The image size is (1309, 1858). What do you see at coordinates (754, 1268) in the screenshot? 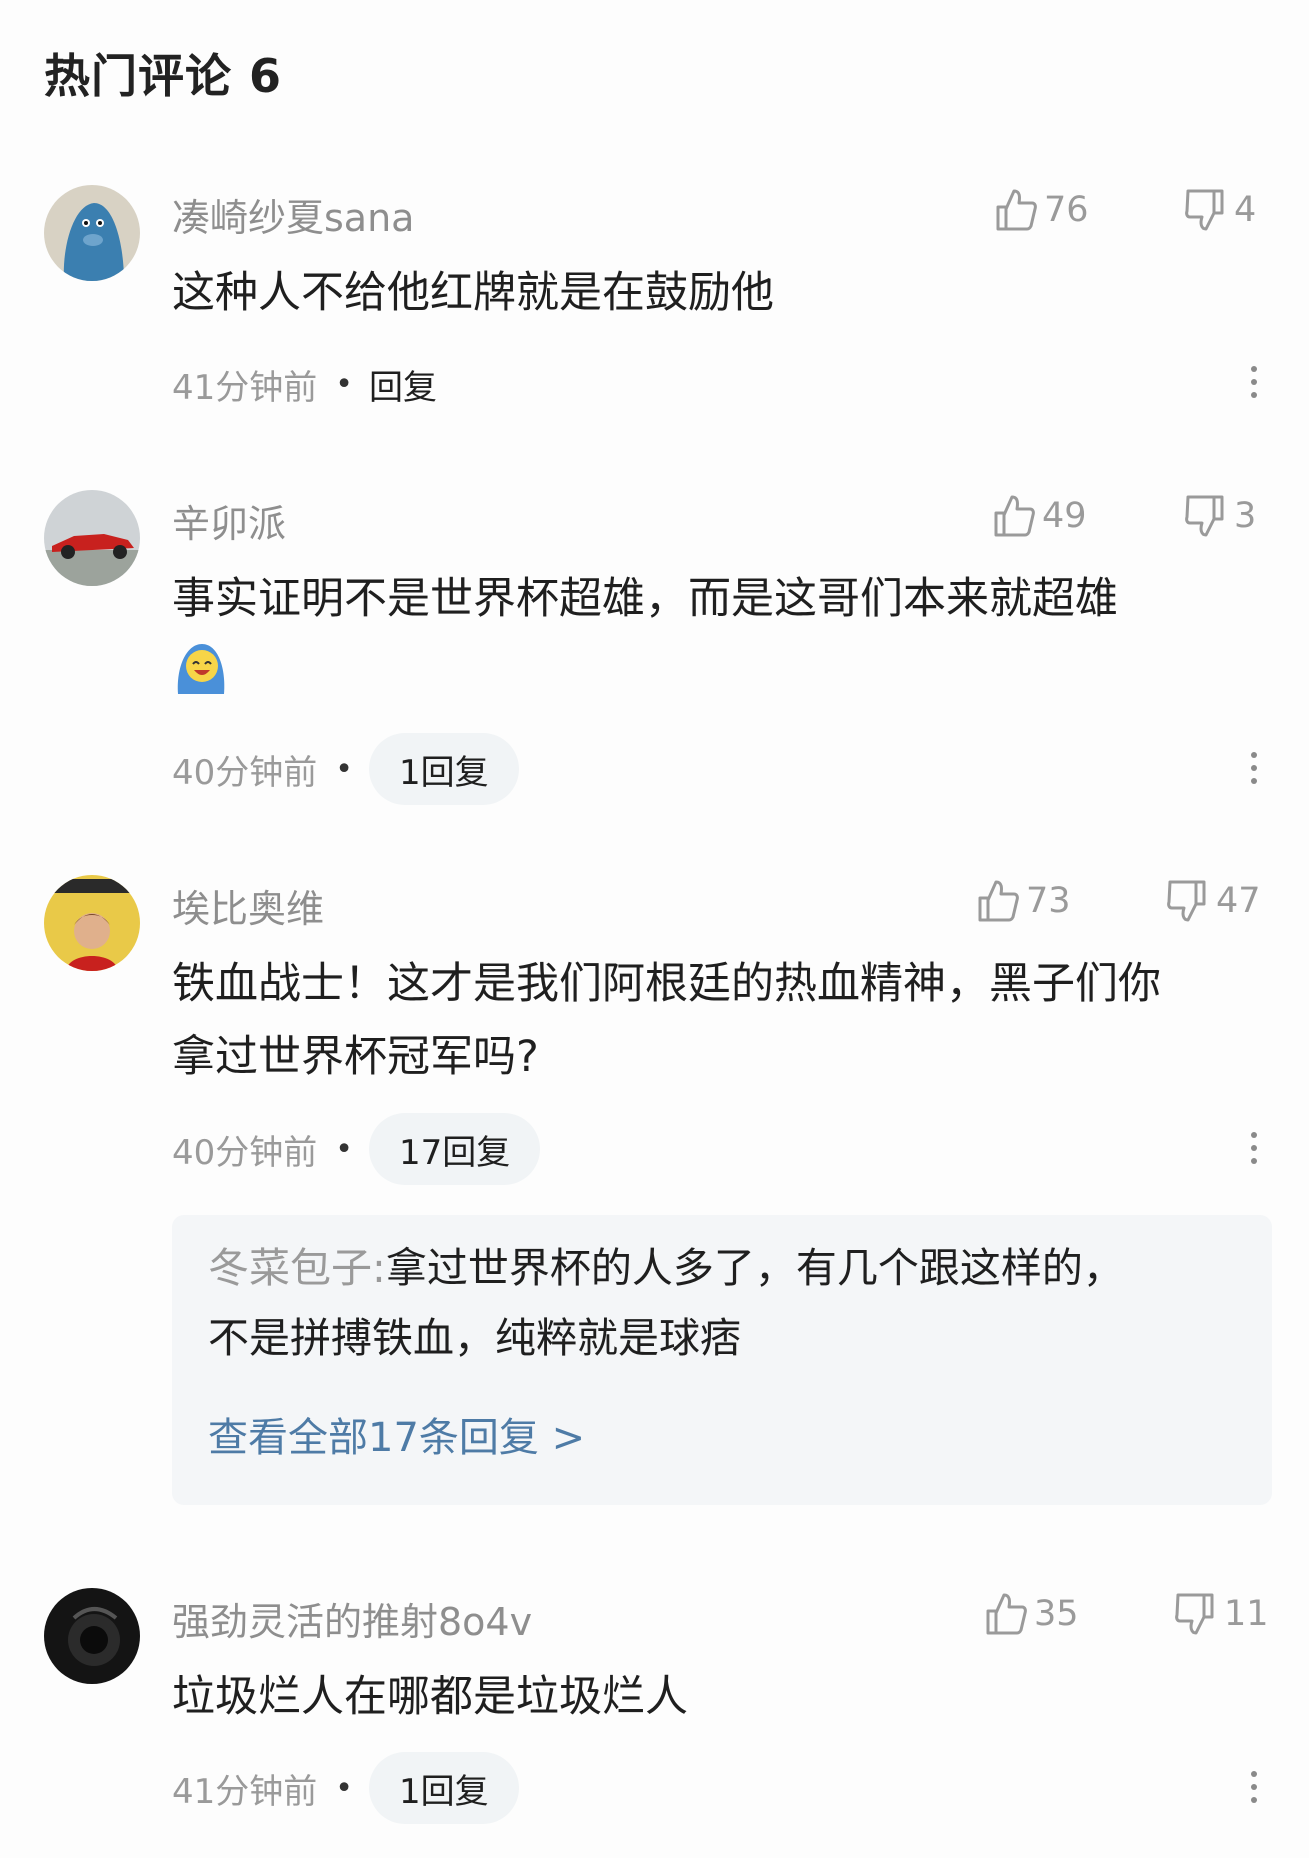
I see `reply-text-line: 拿过世界杯的人多了，有几个跟这样的，` at bounding box center [754, 1268].